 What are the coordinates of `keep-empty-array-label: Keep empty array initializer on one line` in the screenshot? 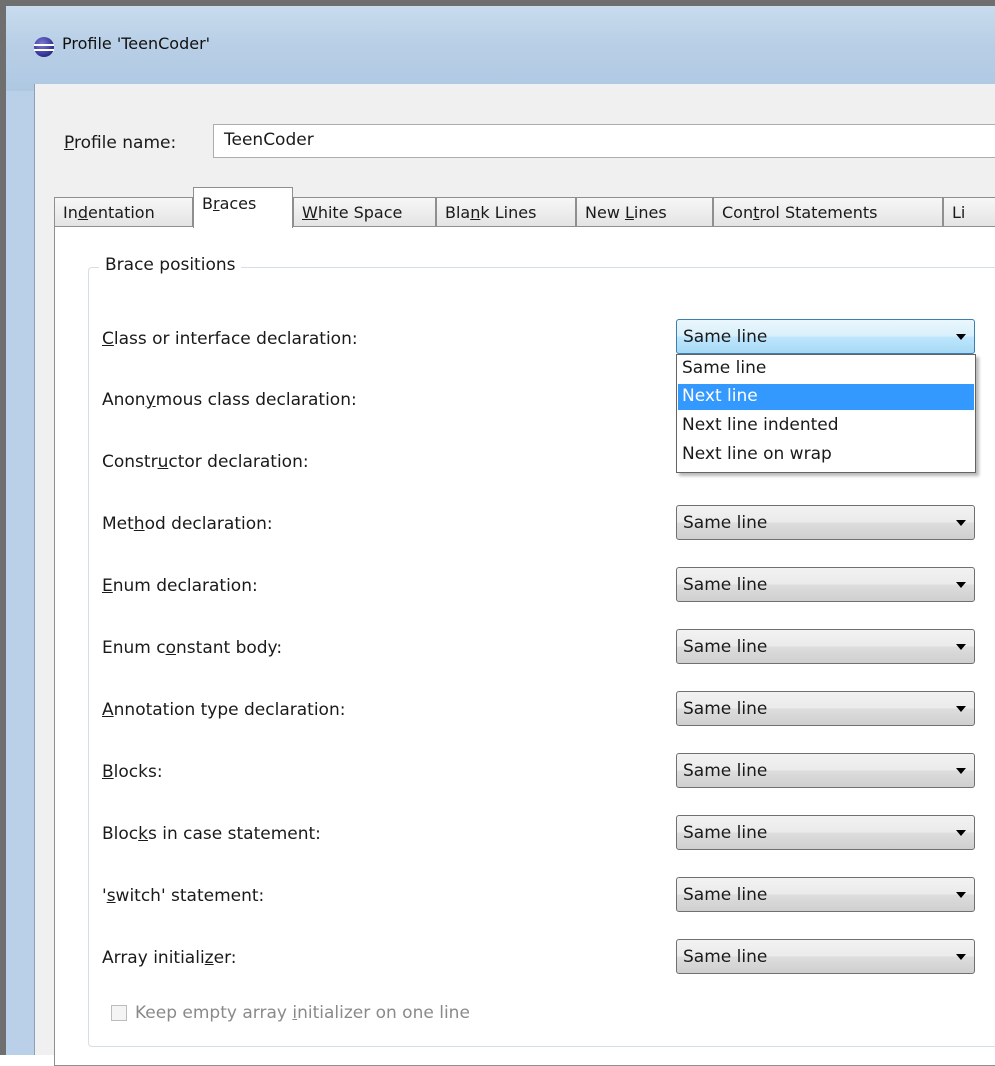 It's located at (302, 1013).